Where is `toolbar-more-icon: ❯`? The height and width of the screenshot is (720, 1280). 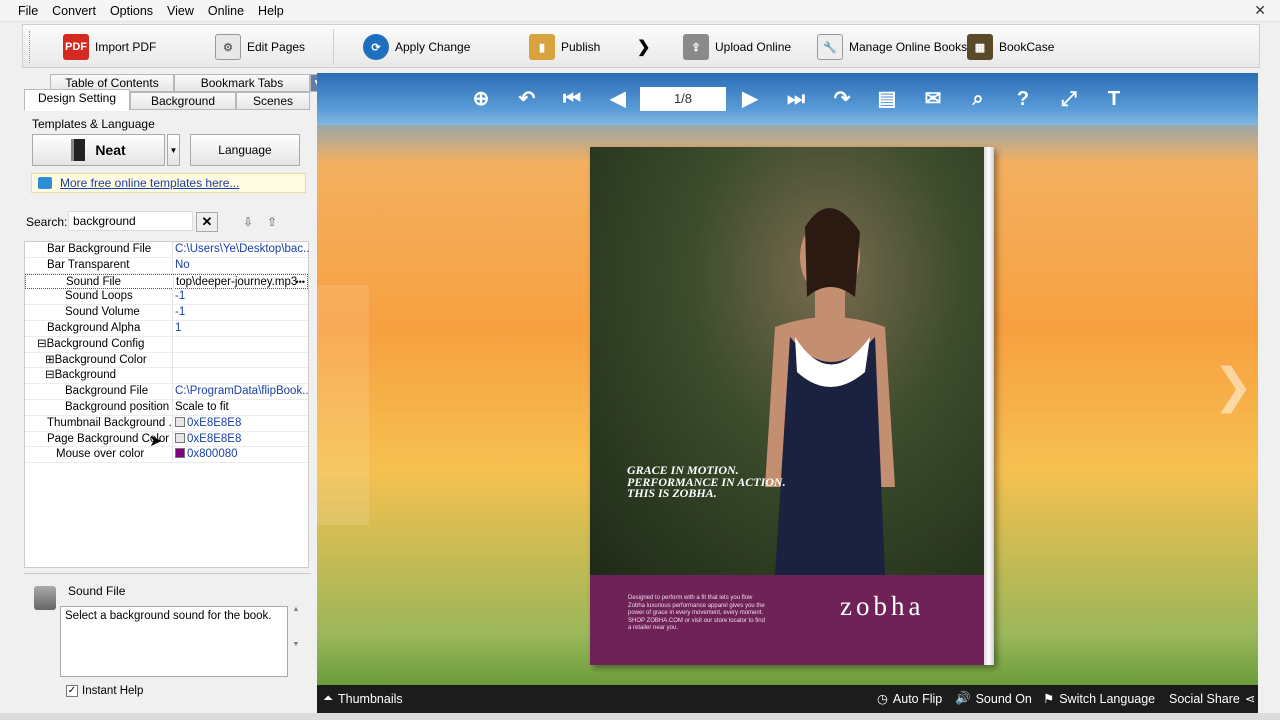 toolbar-more-icon: ❯ is located at coordinates (643, 47).